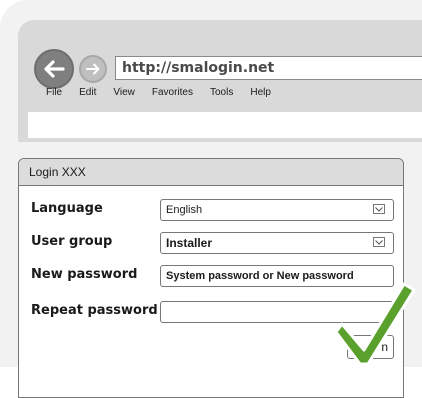 This screenshot has width=422, height=398. I want to click on forward-arrow-icon, so click(93, 69).